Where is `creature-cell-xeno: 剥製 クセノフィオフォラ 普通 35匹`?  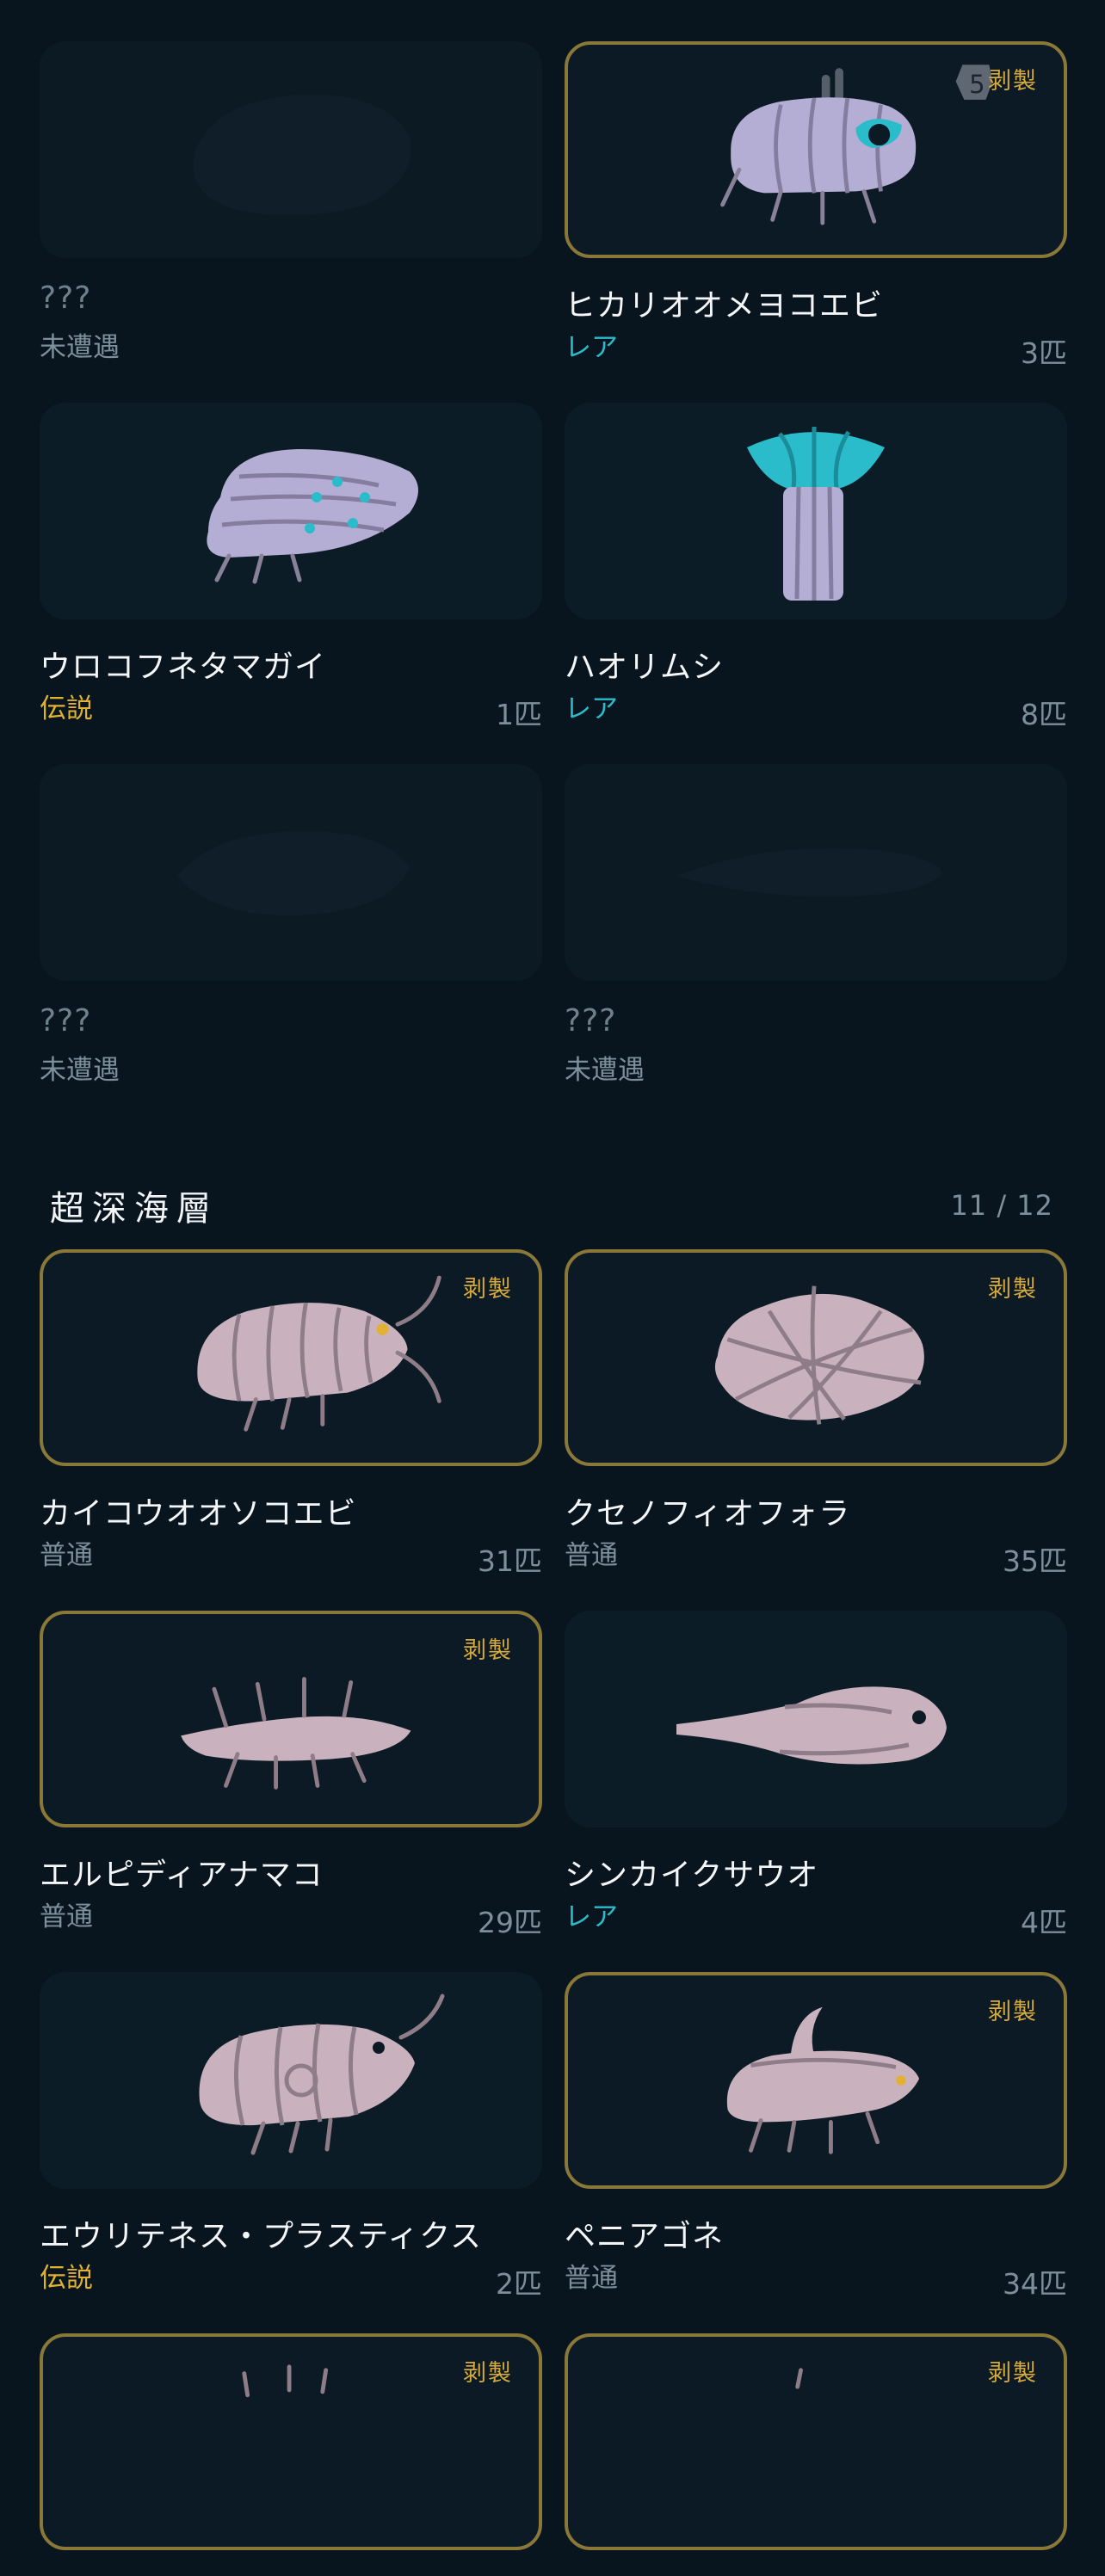
creature-cell-xeno: 剥製 クセノフィオフォラ 普通 35匹 is located at coordinates (816, 1413).